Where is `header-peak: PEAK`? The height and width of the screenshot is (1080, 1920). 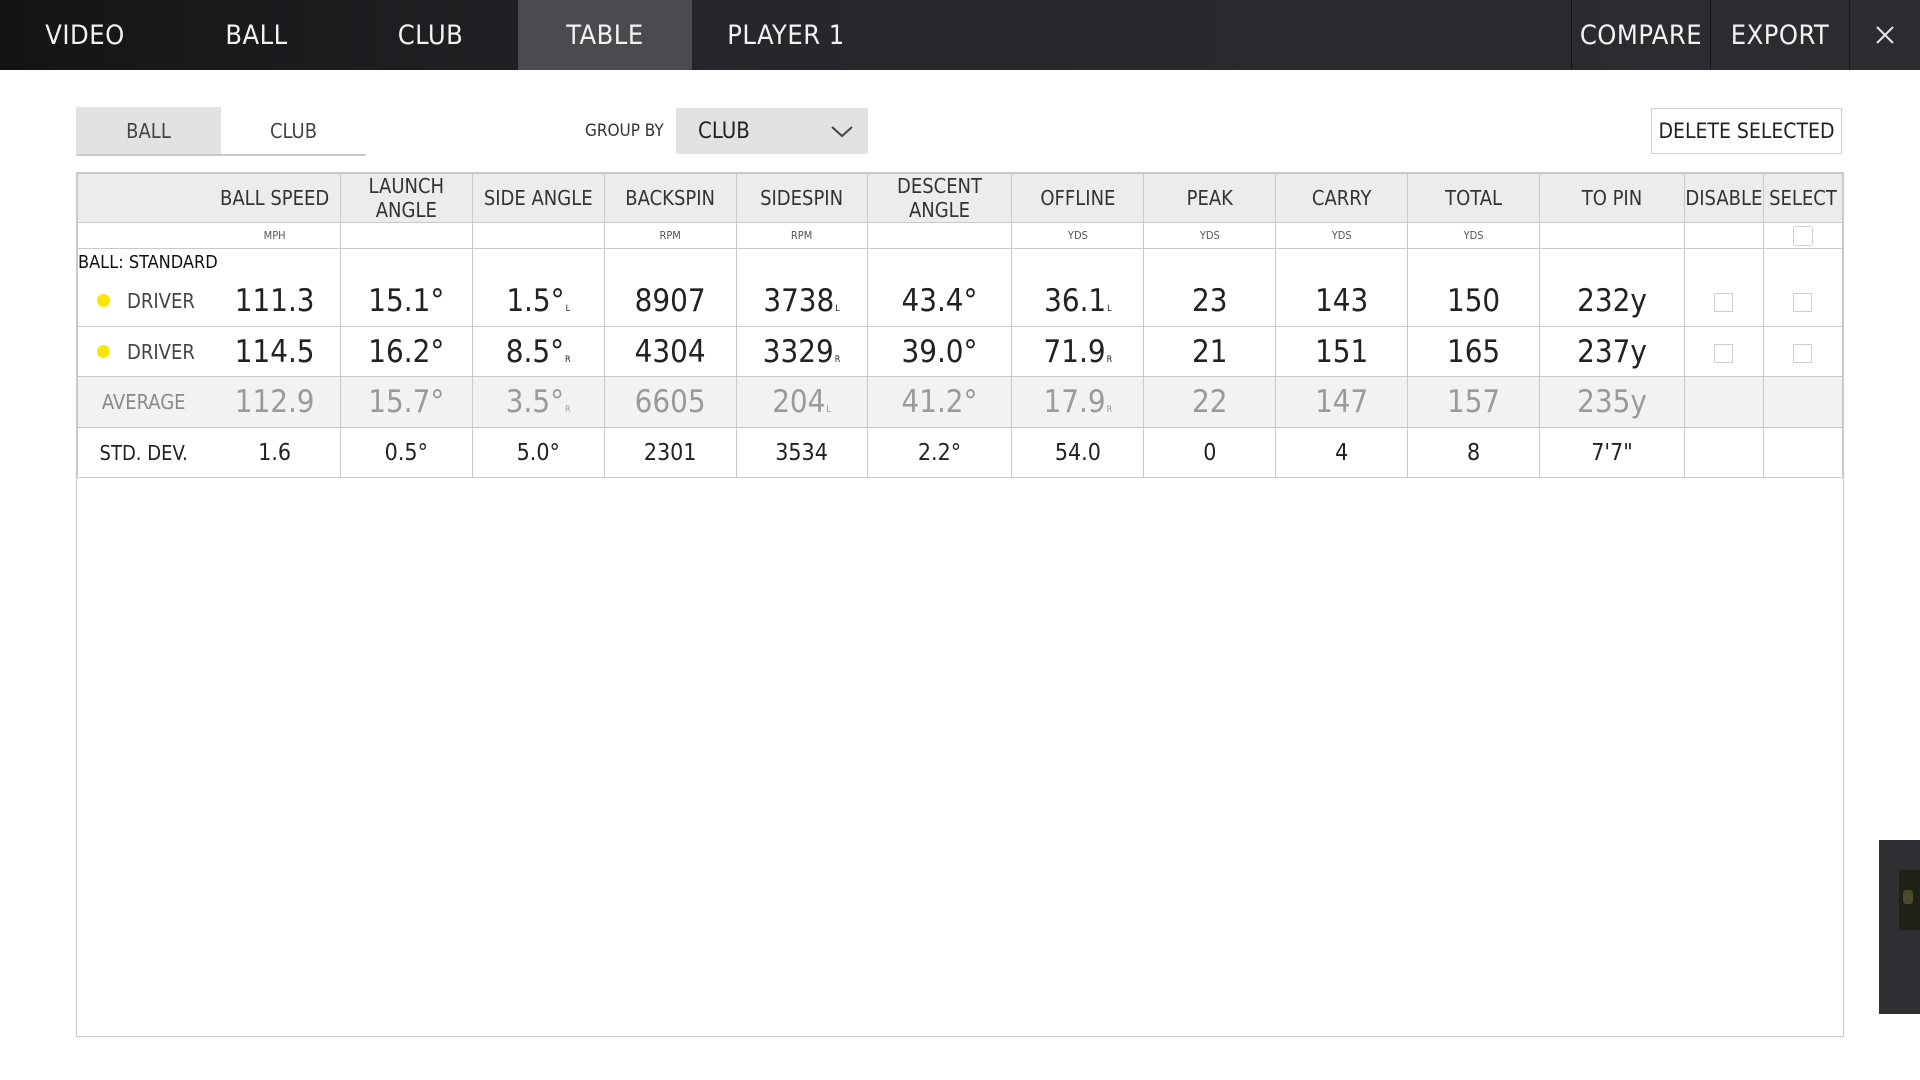
header-peak: PEAK is located at coordinates (1210, 198).